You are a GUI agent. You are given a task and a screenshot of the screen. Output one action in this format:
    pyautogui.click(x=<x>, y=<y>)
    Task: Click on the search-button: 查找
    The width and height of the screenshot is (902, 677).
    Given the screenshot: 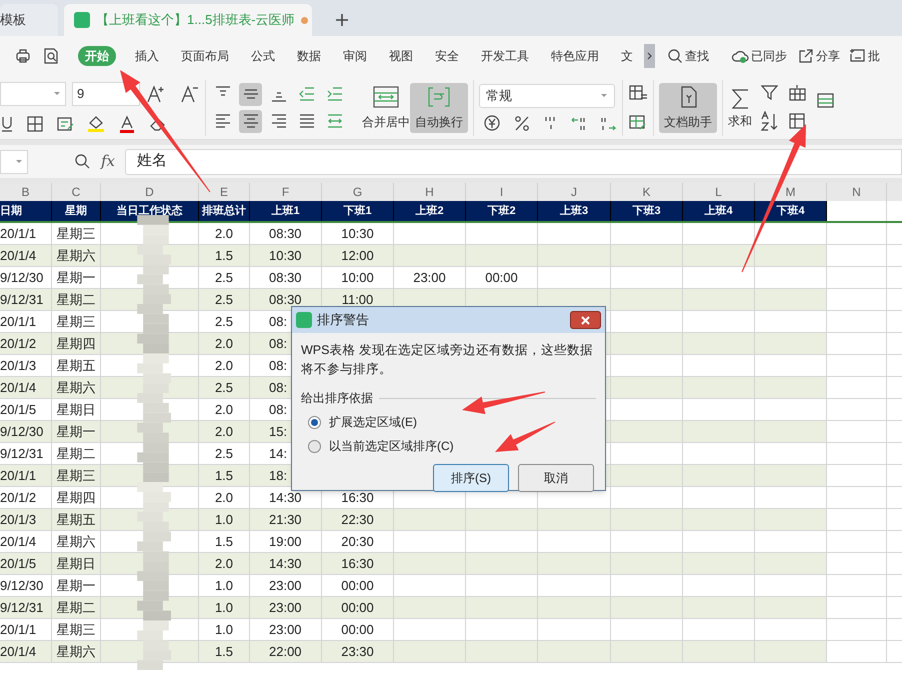 What is the action you would take?
    pyautogui.click(x=688, y=56)
    